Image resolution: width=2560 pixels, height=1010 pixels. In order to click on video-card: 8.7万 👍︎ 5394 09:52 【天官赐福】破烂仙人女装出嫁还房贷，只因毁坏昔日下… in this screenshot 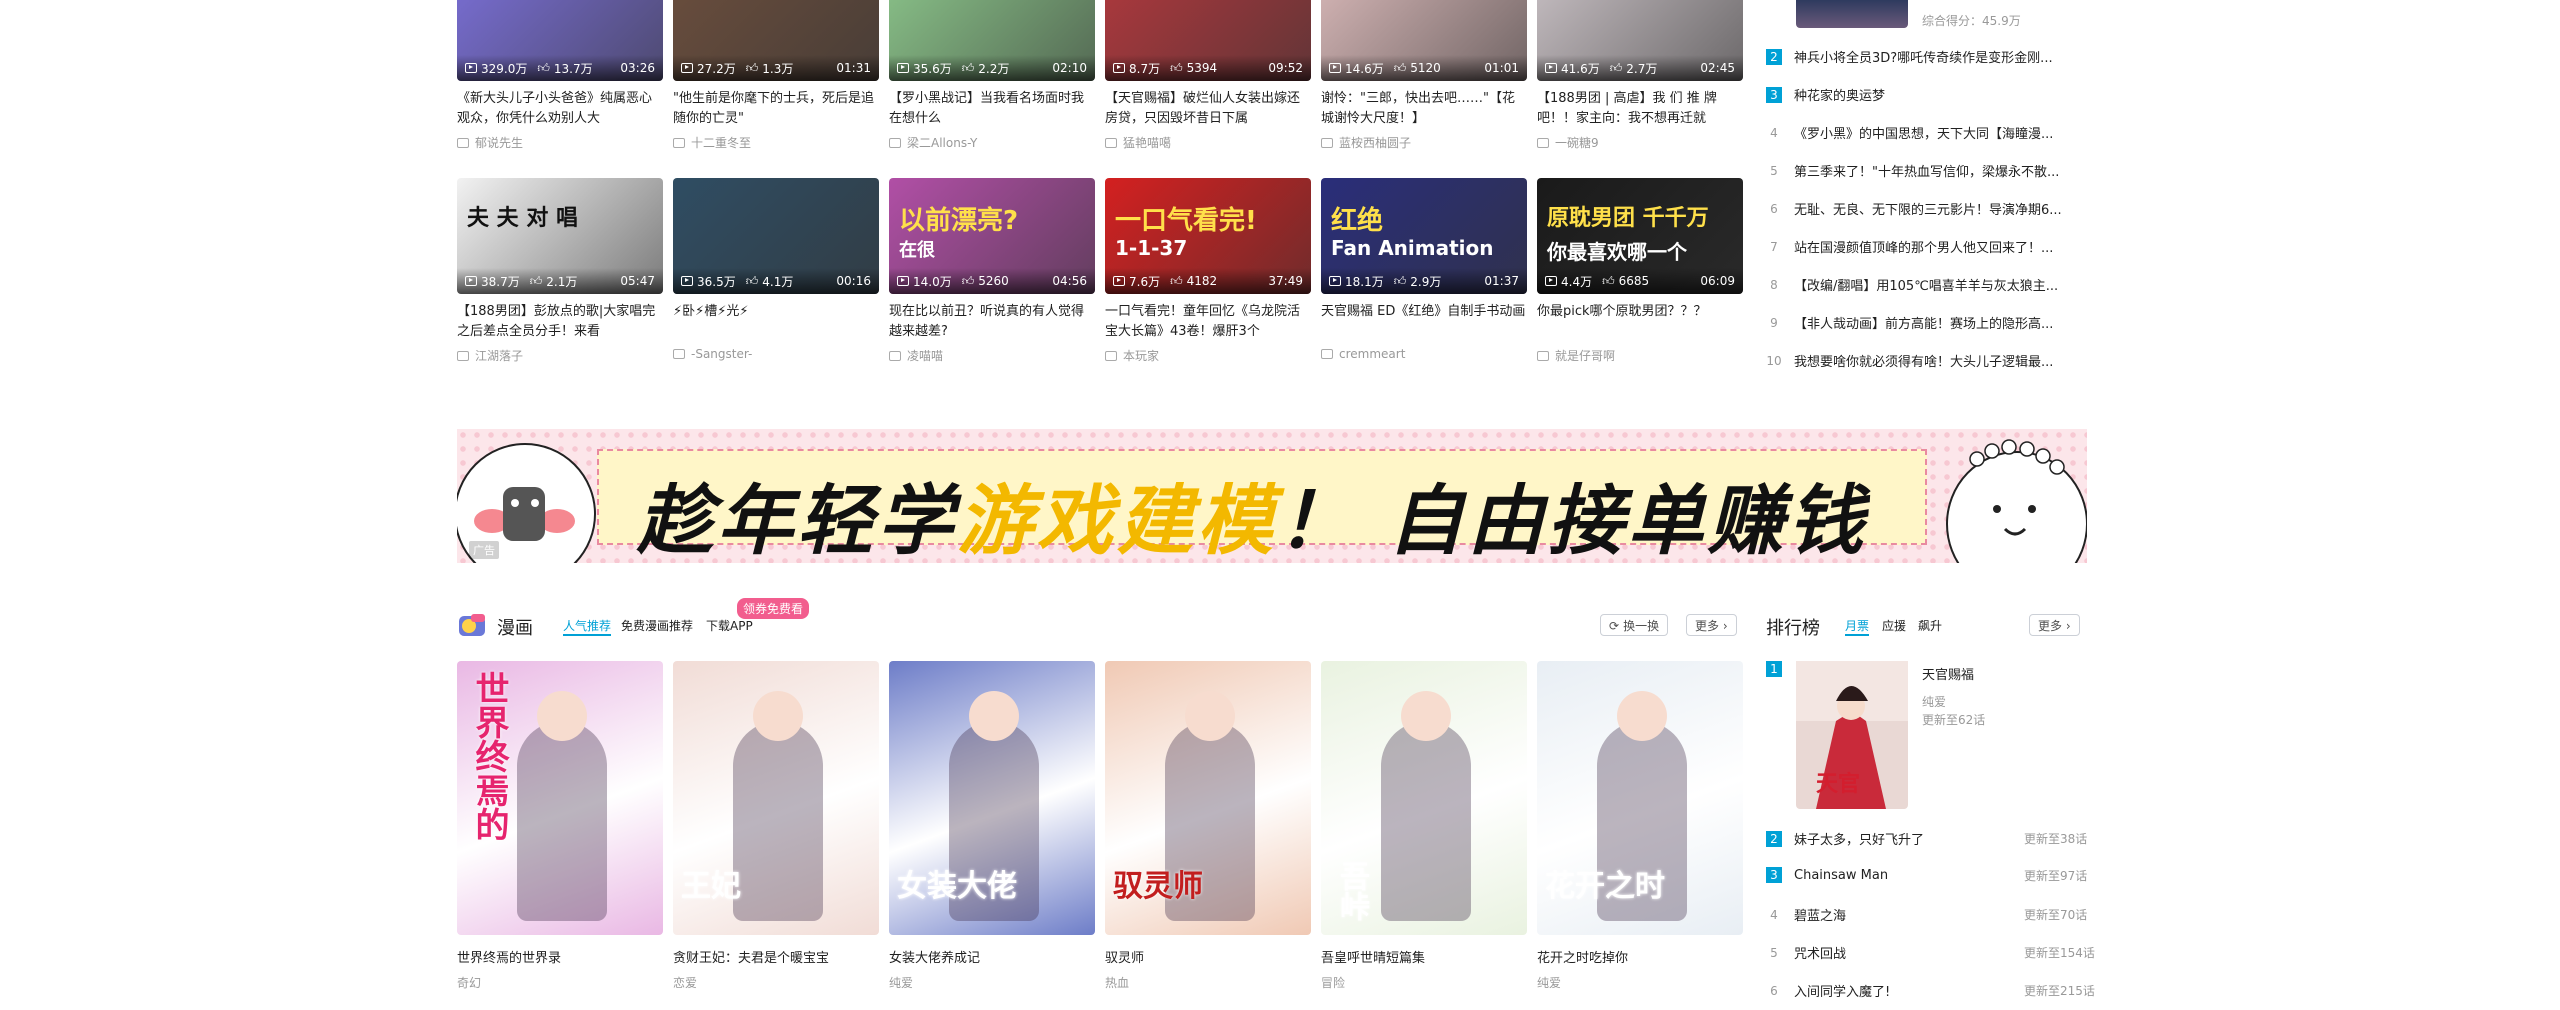, I will do `click(1208, 75)`.